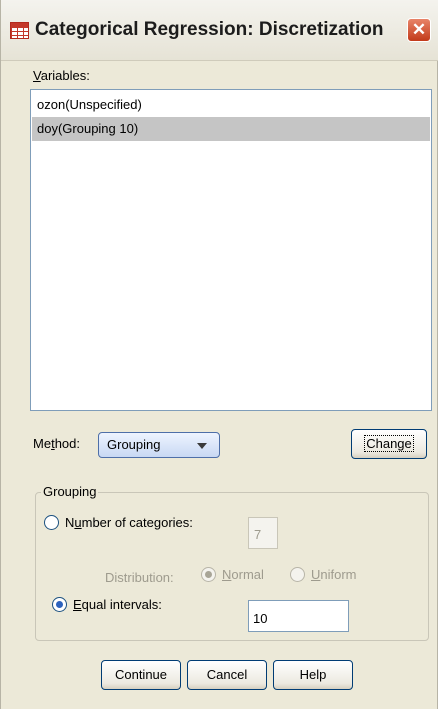 The image size is (438, 709). What do you see at coordinates (419, 30) in the screenshot?
I see `close-icon: ✕` at bounding box center [419, 30].